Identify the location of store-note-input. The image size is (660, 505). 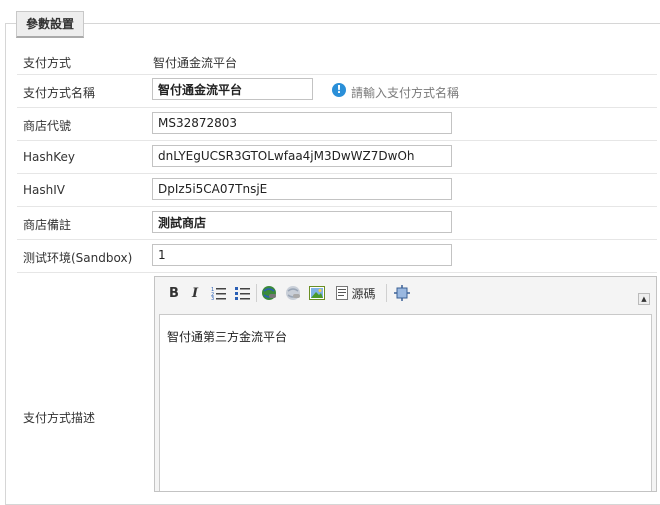
(302, 222).